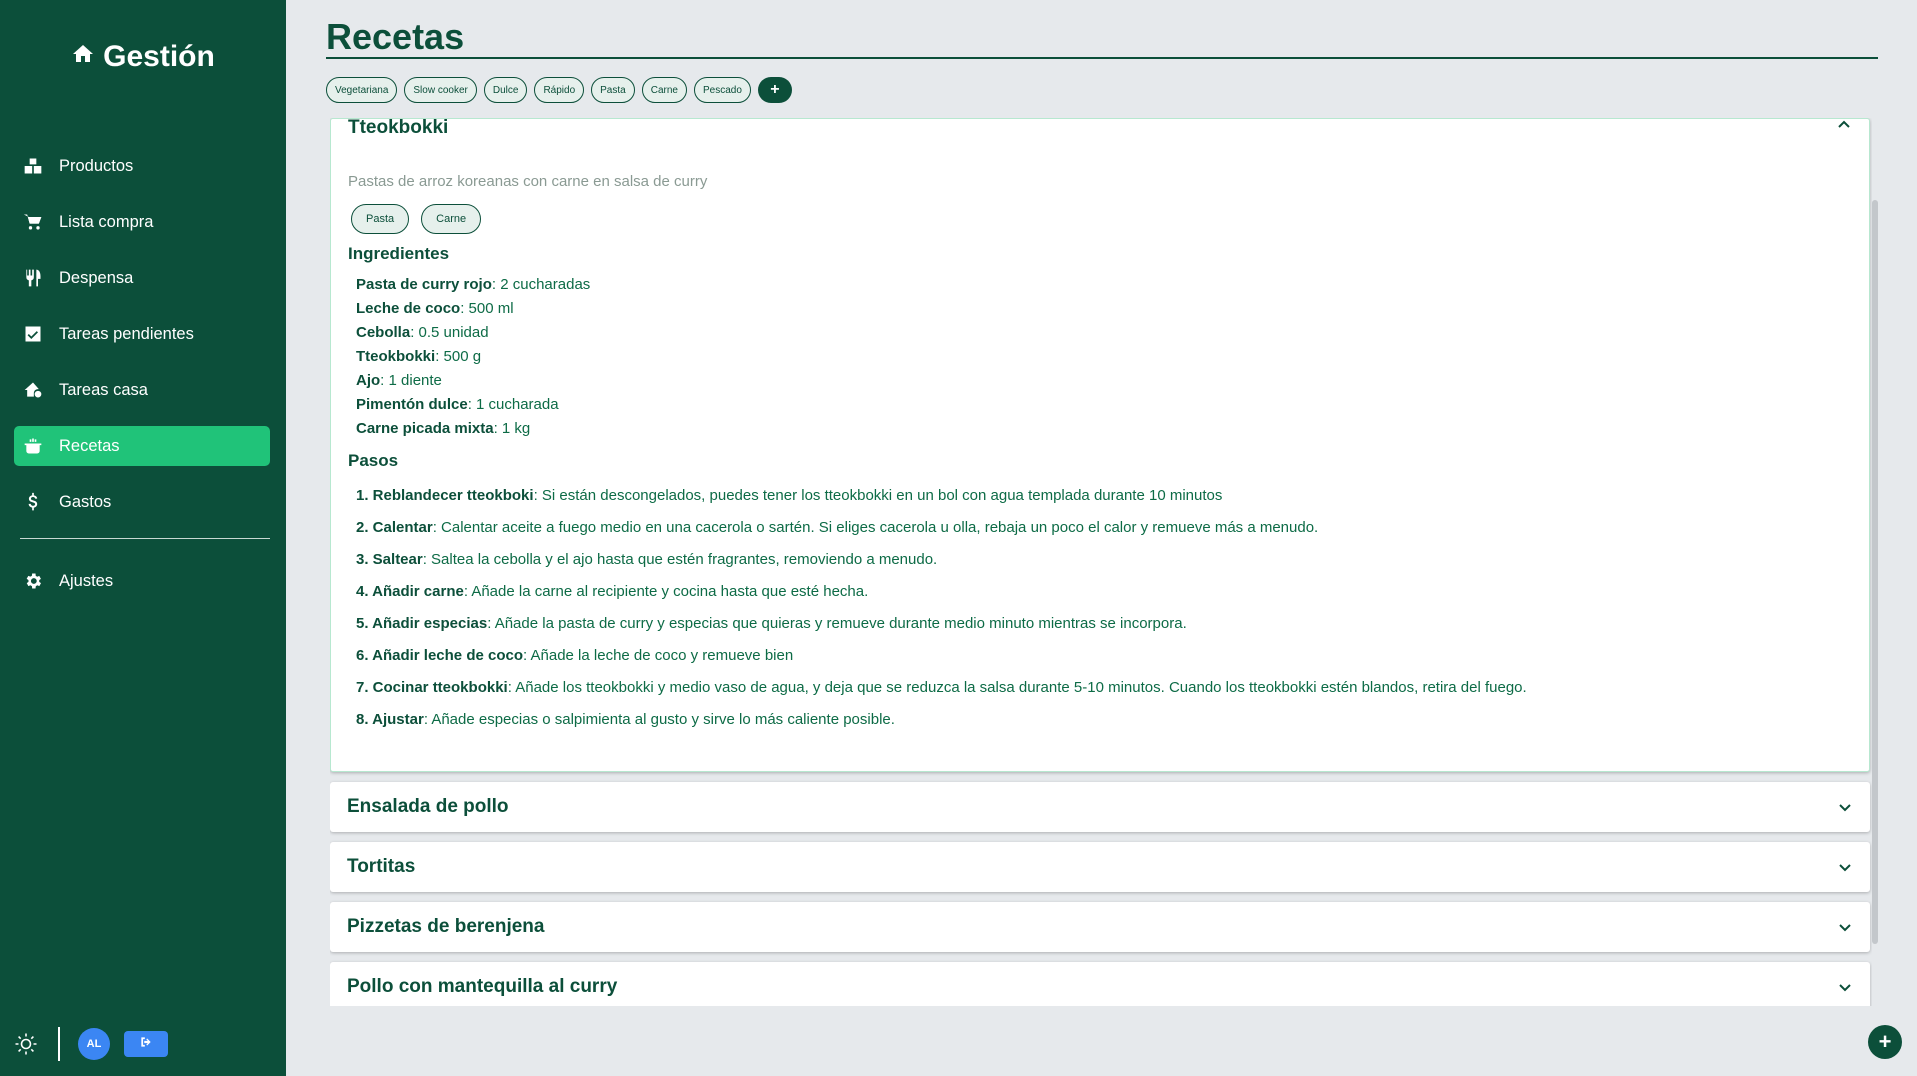 This screenshot has width=1917, height=1076. What do you see at coordinates (445, 495) in the screenshot?
I see `step-title: 1. Reblandecer tteokboki` at bounding box center [445, 495].